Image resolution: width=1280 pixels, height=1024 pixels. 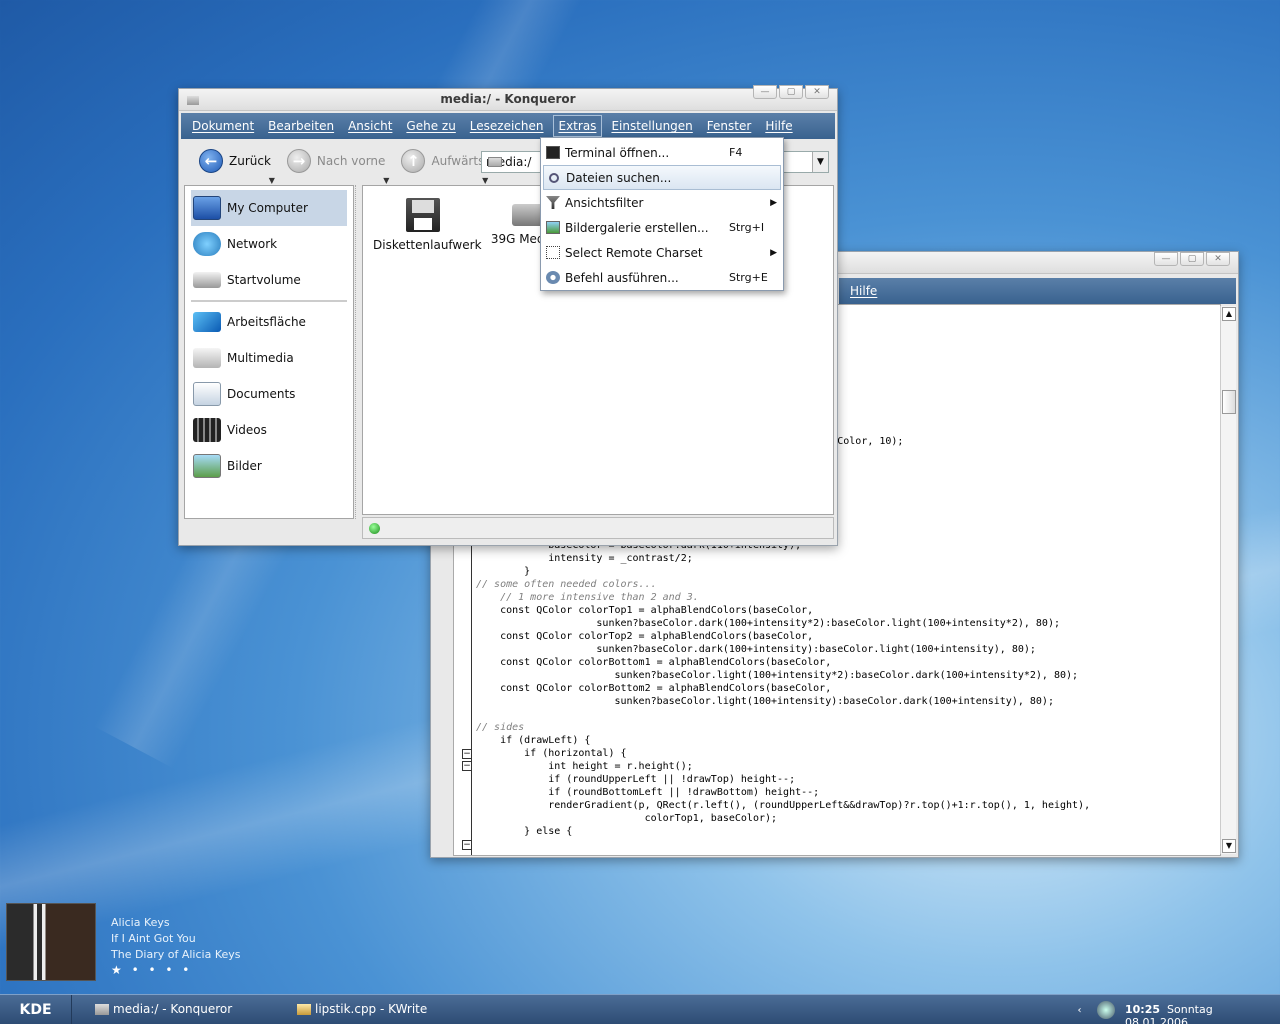 What do you see at coordinates (553, 277) in the screenshot?
I see `gear-icon` at bounding box center [553, 277].